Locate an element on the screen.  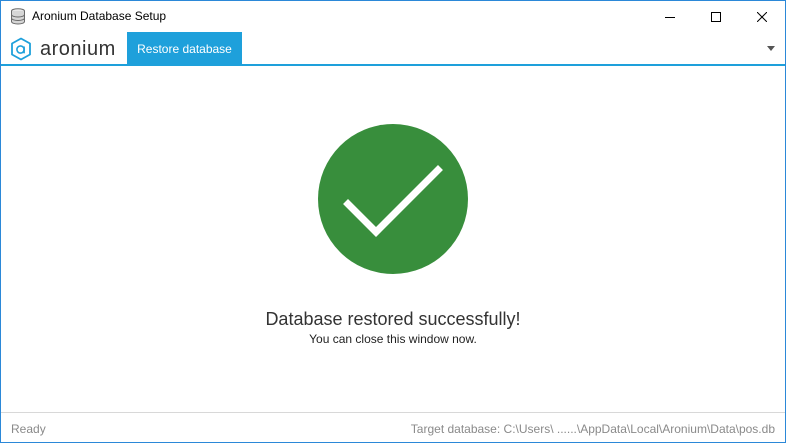
tab-restore-database: Restore database is located at coordinates (184, 49).